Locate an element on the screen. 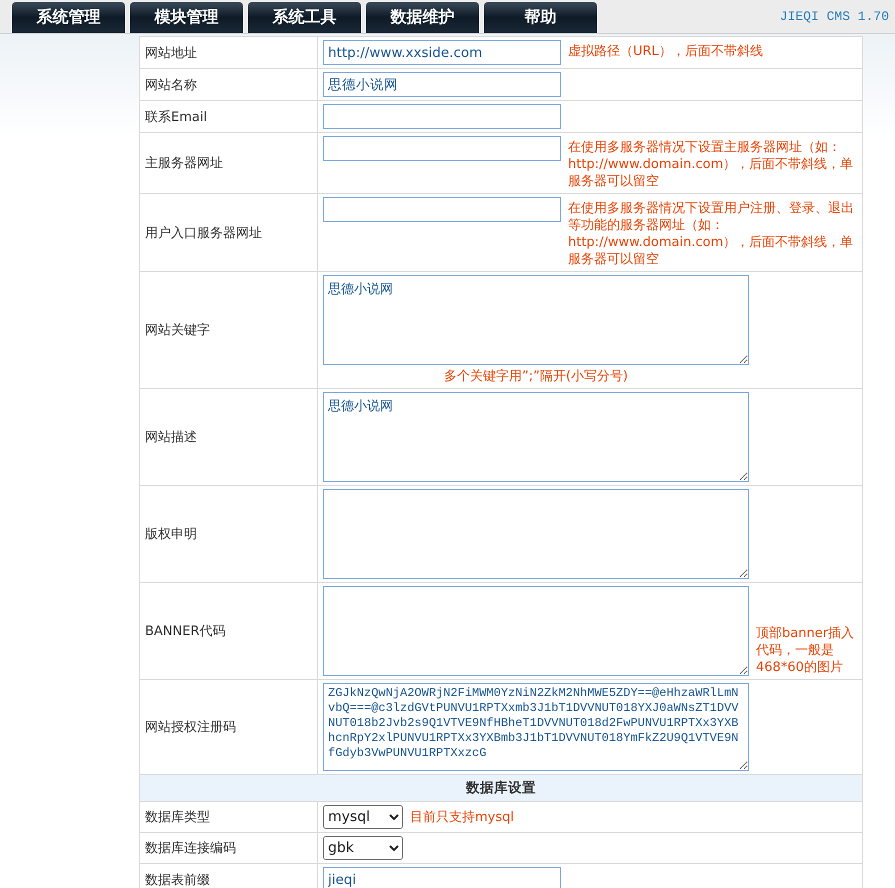 The height and width of the screenshot is (888, 895). field-label: 用户入口服务器网址 is located at coordinates (203, 233).